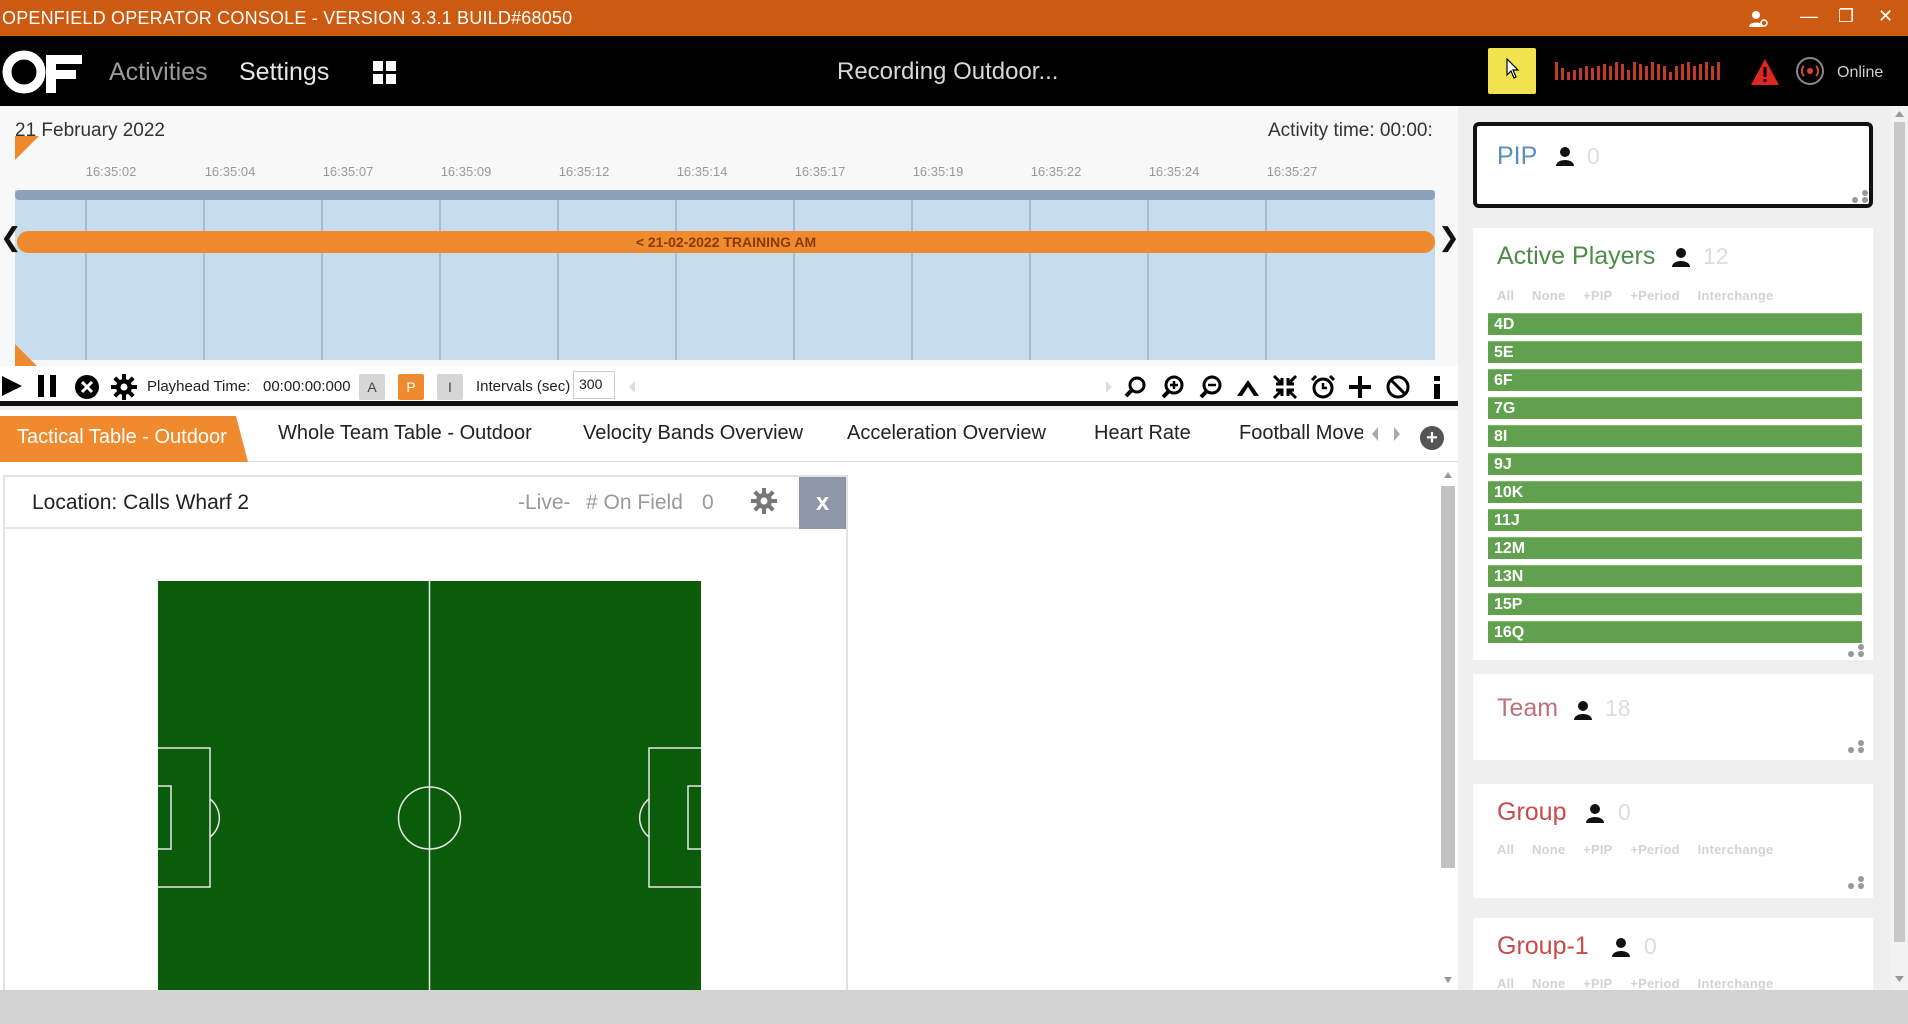  I want to click on plus-icon, so click(1360, 387).